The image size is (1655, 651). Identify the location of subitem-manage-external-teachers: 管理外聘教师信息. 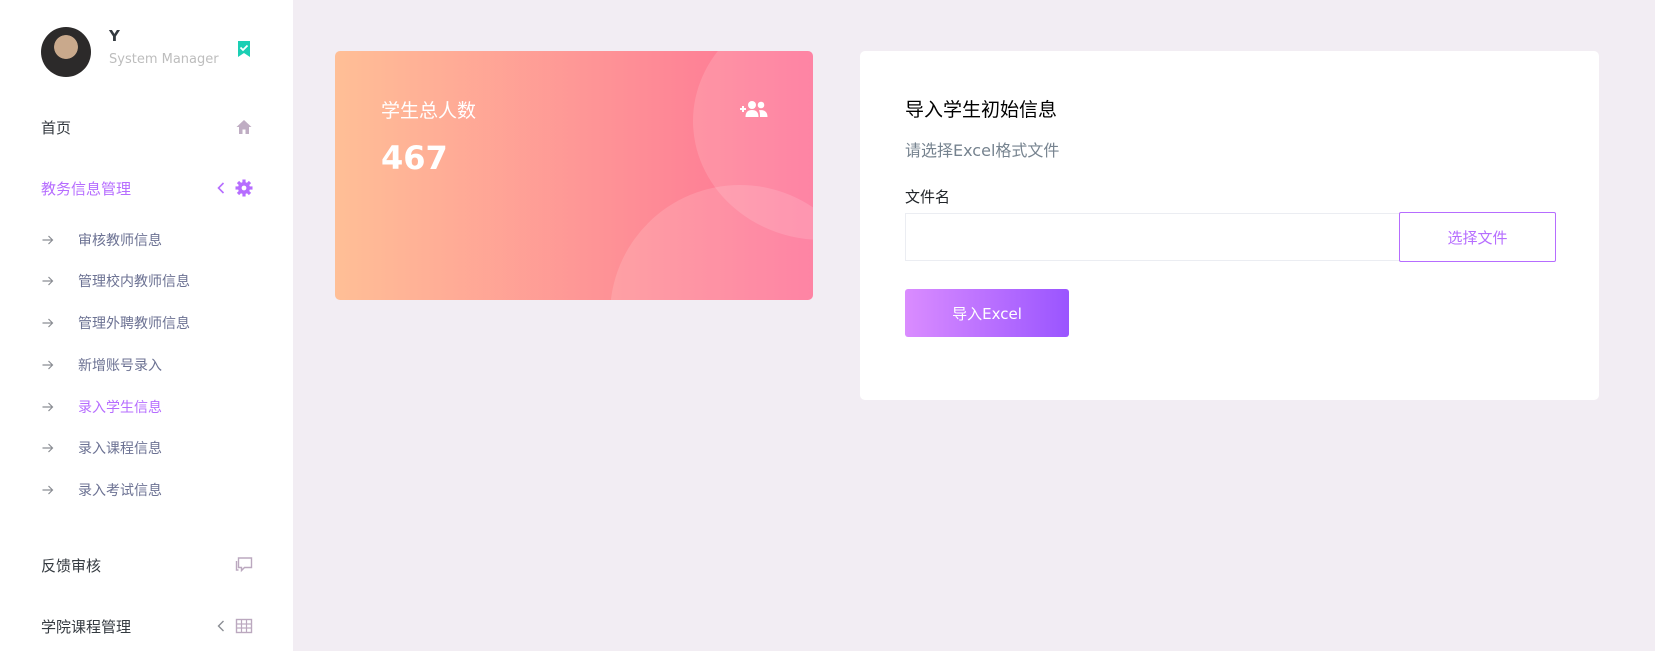
(116, 323).